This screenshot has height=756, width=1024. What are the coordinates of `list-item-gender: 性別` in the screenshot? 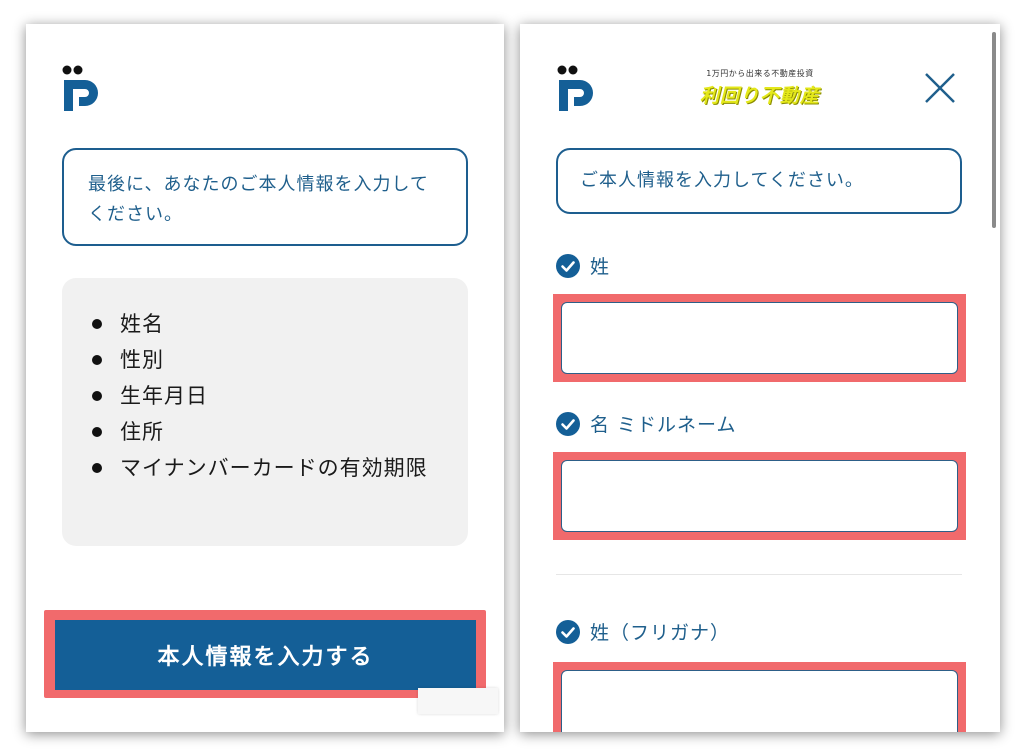 It's located at (268, 360).